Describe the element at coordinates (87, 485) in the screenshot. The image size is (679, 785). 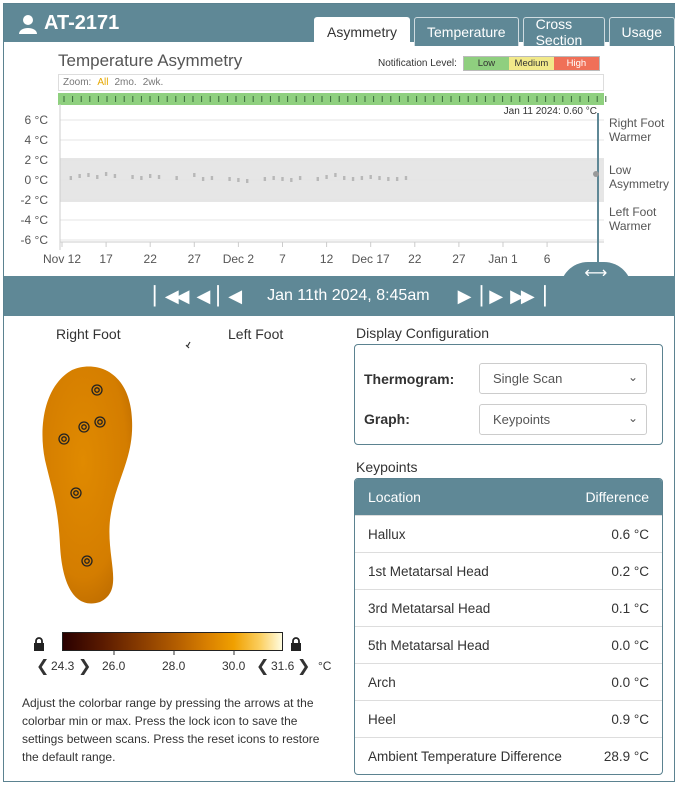
I see `right-foot-thermogram` at that location.